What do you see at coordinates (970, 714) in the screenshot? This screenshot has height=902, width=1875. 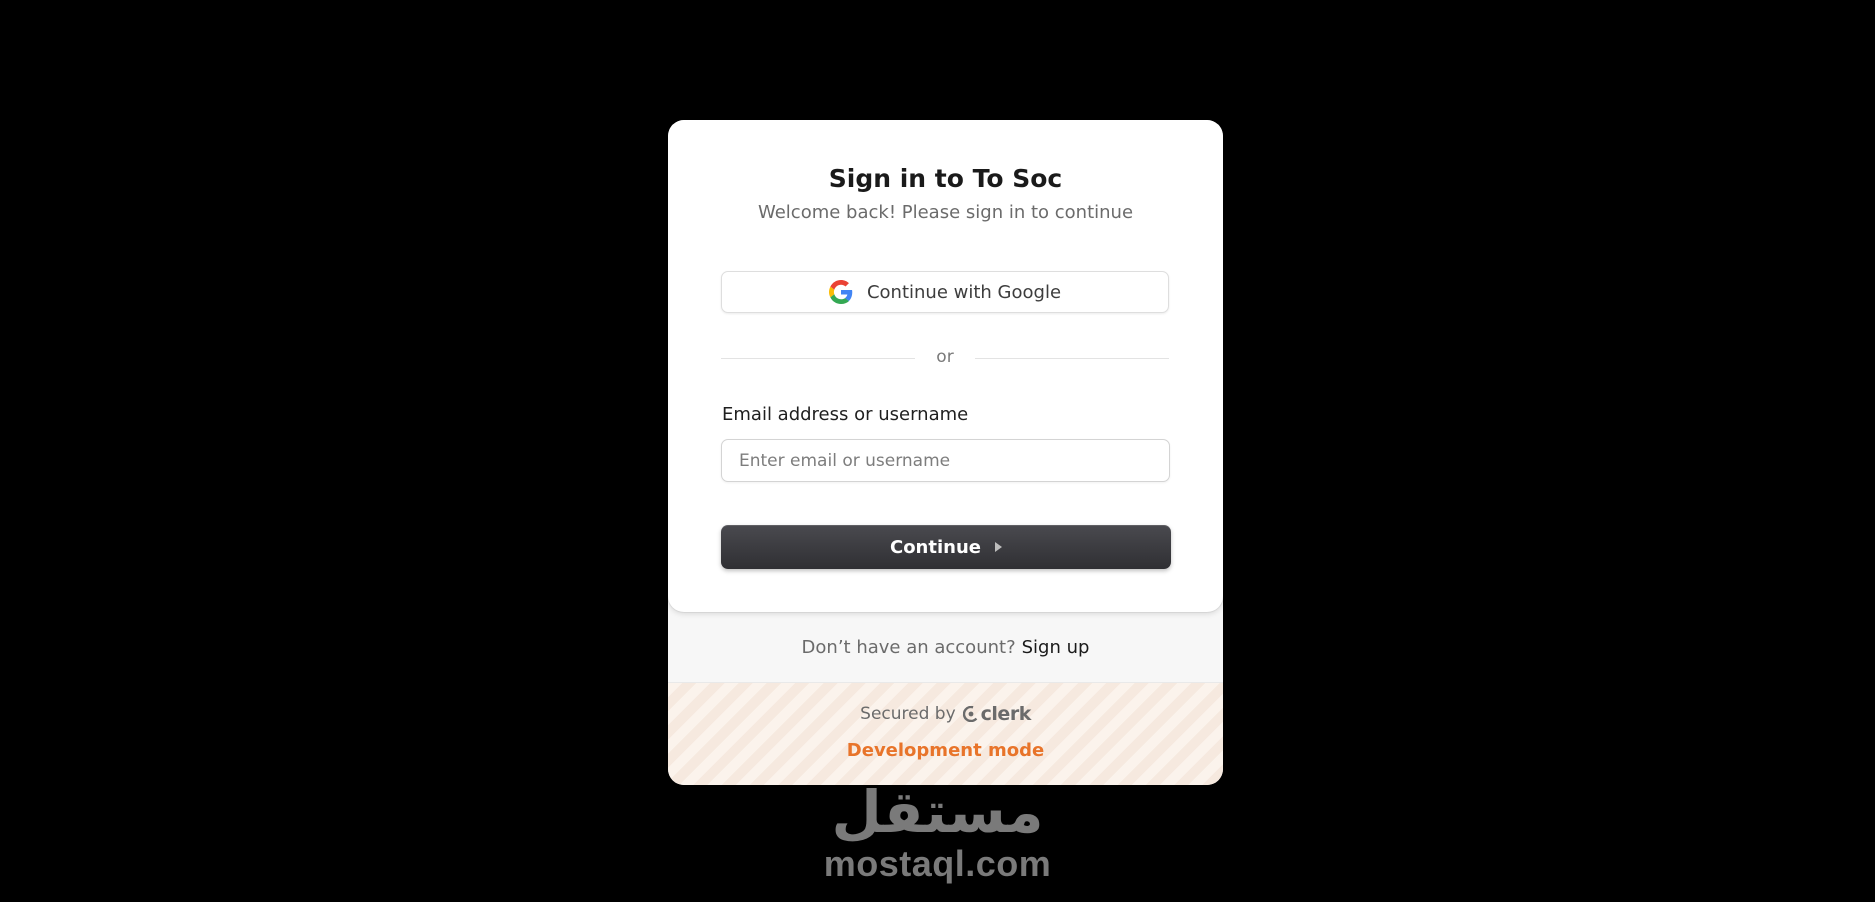 I see `clerk-logo-icon` at bounding box center [970, 714].